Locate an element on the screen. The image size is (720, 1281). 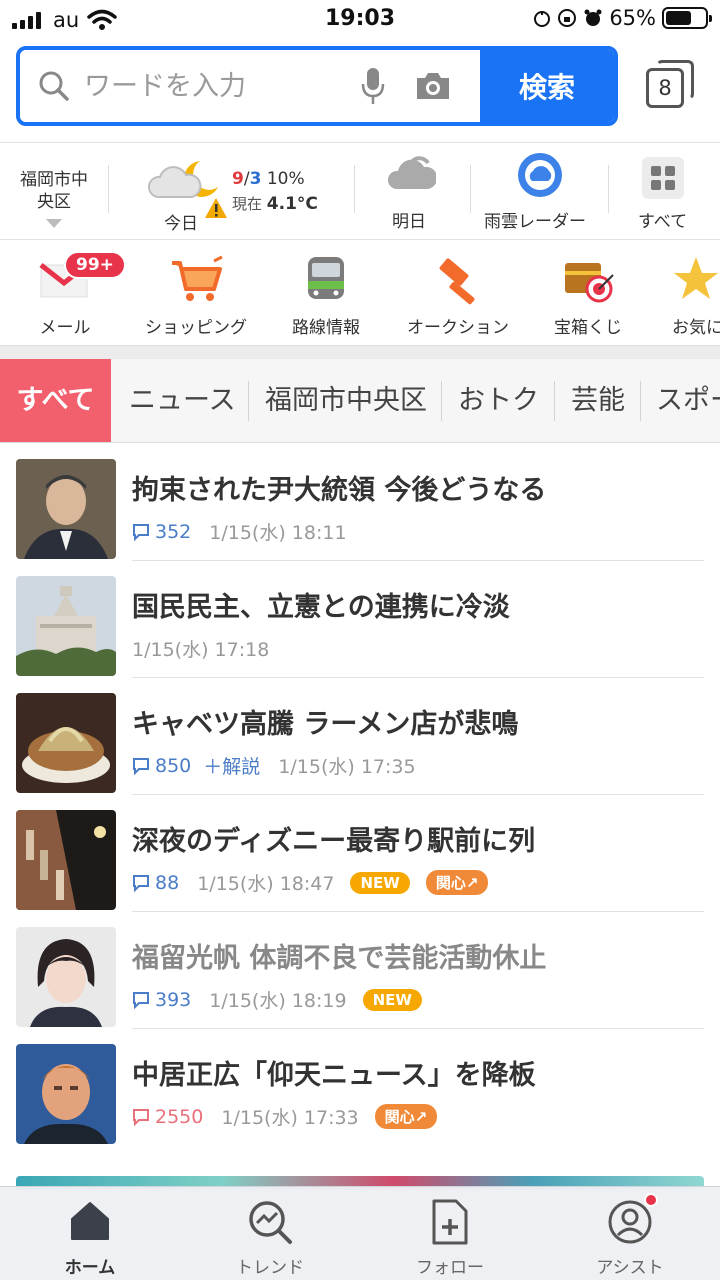
follow-icon is located at coordinates (450, 1222).